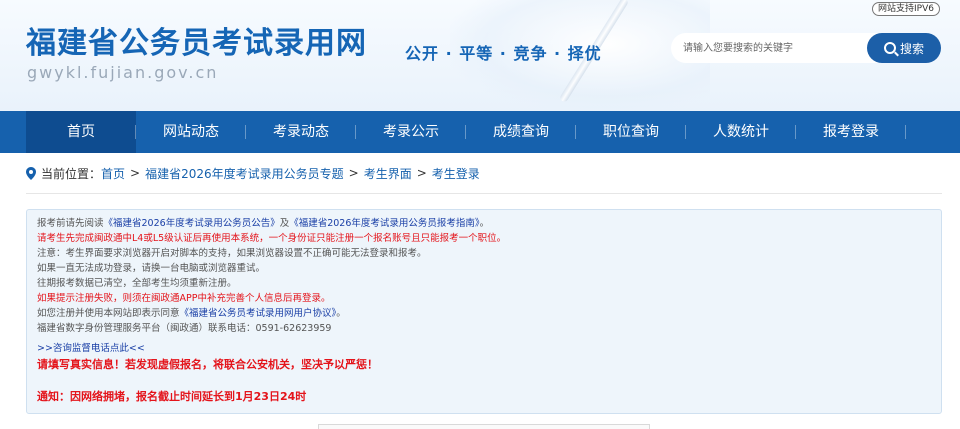  I want to click on announcement-link: 《福建省2026年度考试录用公务员公告》, so click(192, 223).